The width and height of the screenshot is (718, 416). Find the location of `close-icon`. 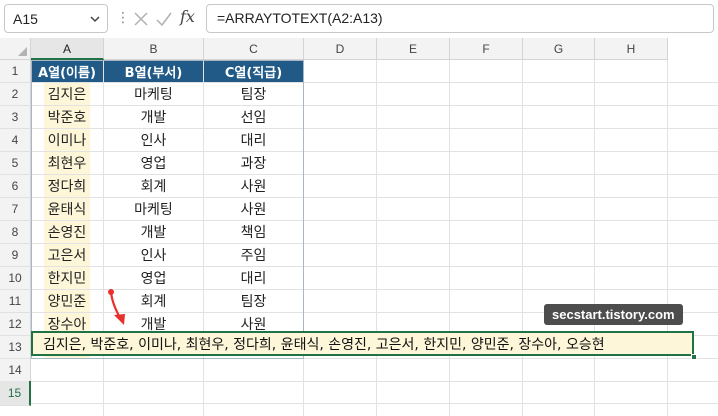

close-icon is located at coordinates (141, 19).